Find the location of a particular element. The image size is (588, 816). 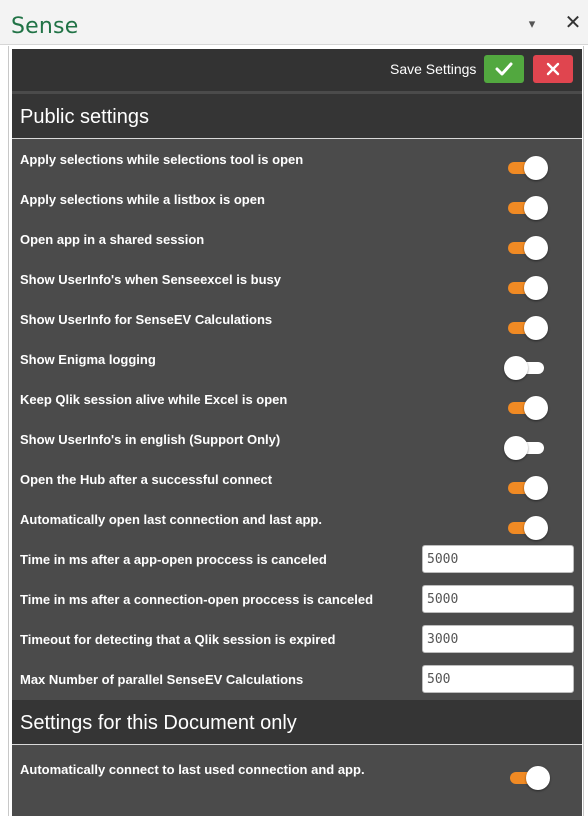

setting-label: Show Enigma logging is located at coordinates (88, 359).